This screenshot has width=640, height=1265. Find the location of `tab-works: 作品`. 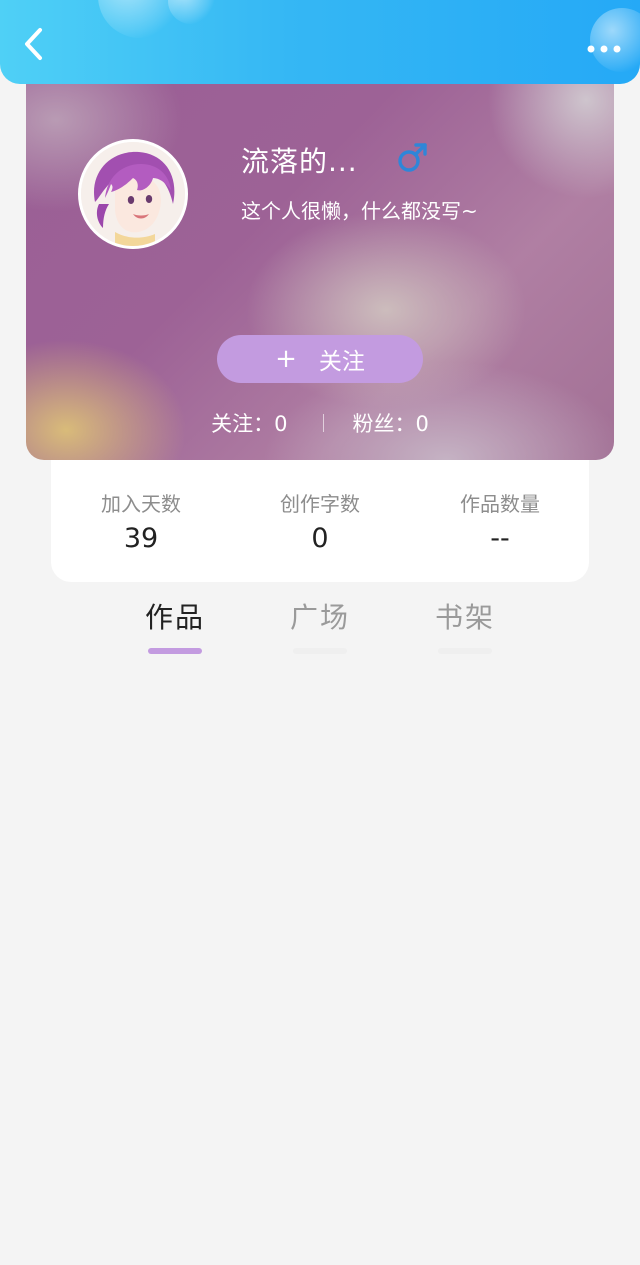

tab-works: 作品 is located at coordinates (175, 625).